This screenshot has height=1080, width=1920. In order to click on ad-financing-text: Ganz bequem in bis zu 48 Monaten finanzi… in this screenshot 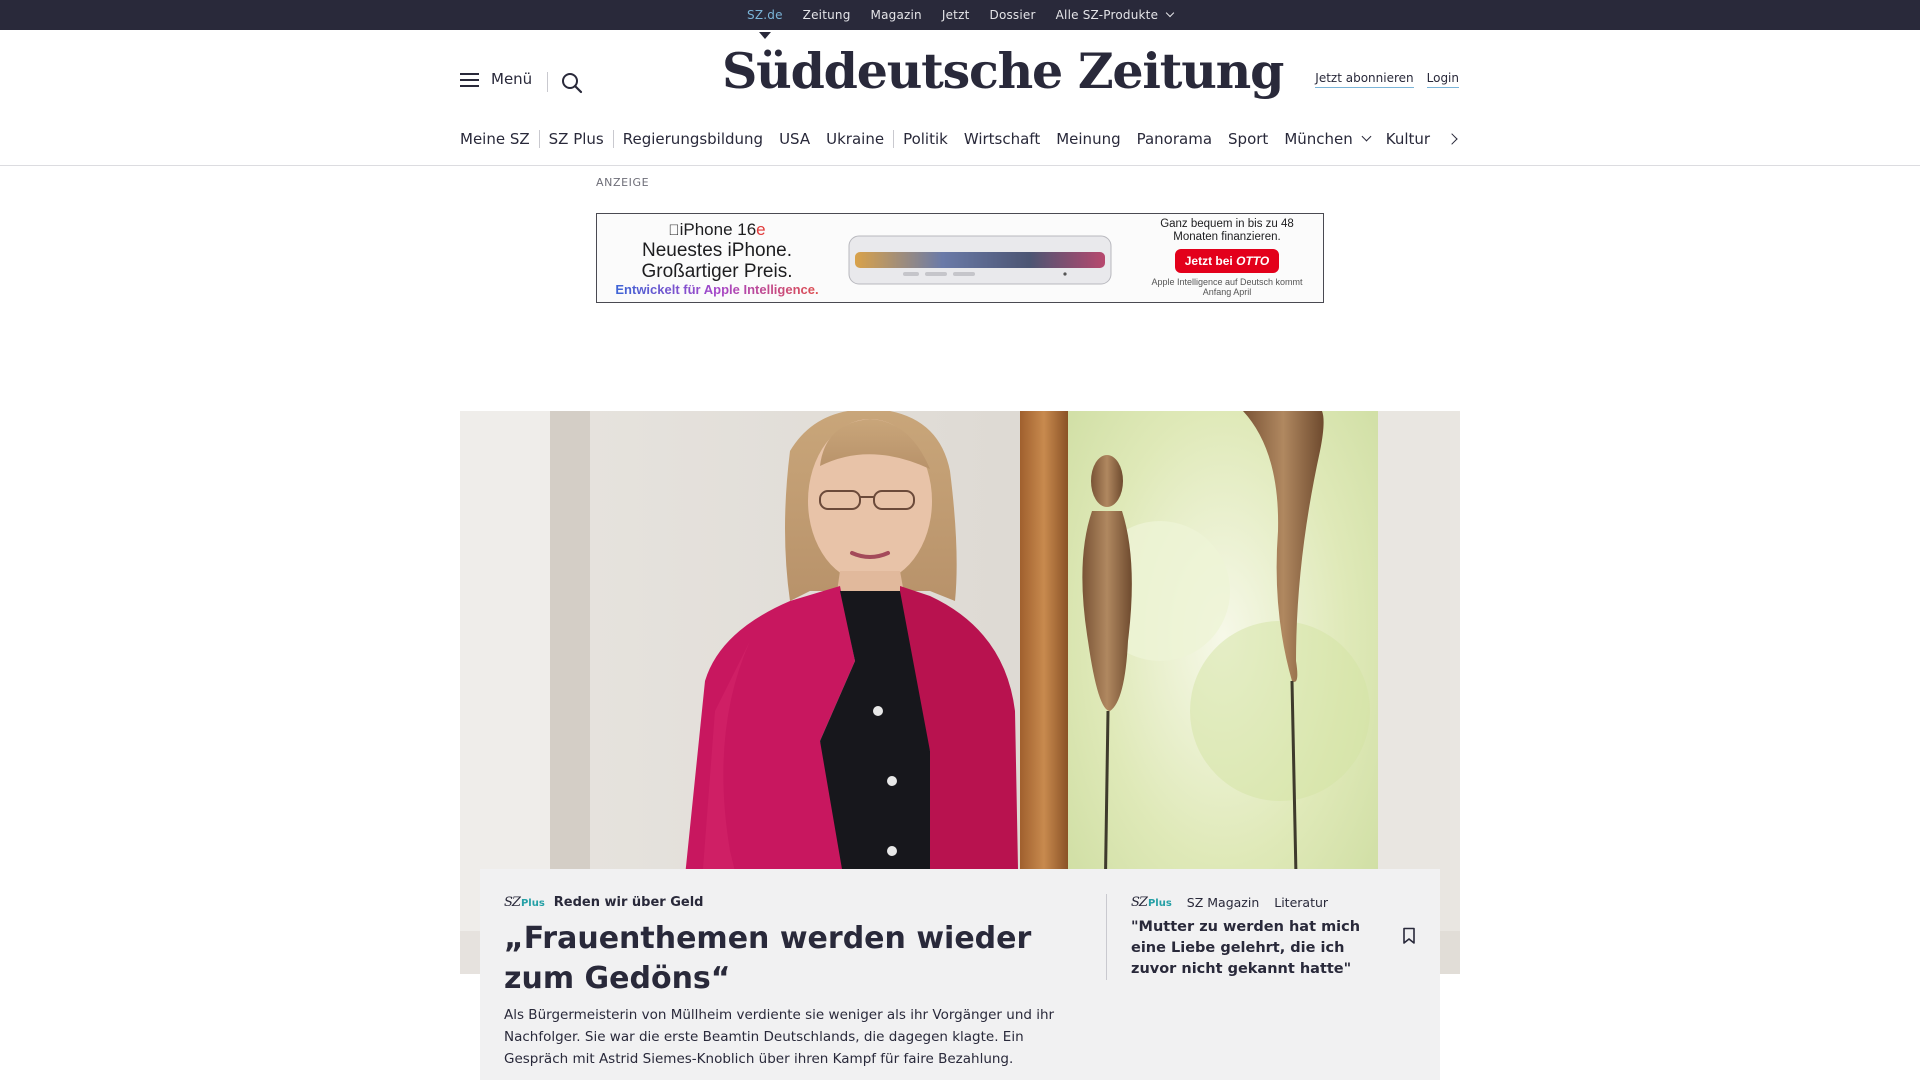, I will do `click(1227, 230)`.